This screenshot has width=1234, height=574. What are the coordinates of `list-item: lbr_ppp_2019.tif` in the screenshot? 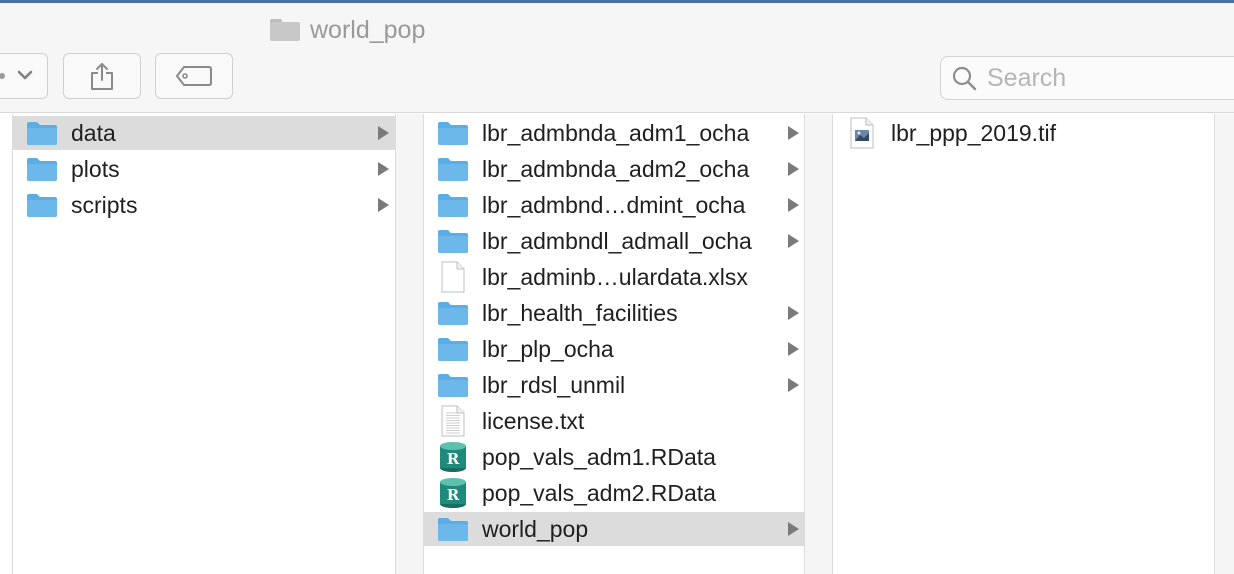 It's located at (1023, 133).